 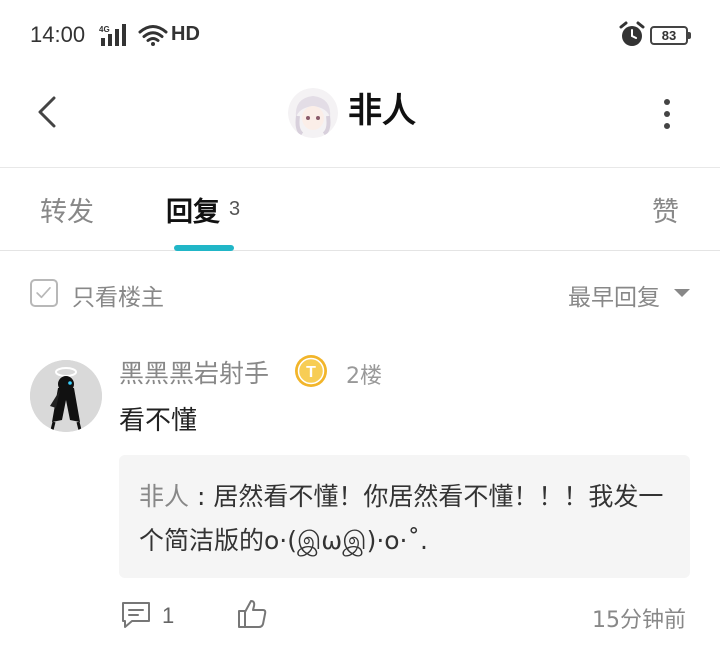 What do you see at coordinates (112, 35) in the screenshot?
I see `cellular-signal-icon: 4G` at bounding box center [112, 35].